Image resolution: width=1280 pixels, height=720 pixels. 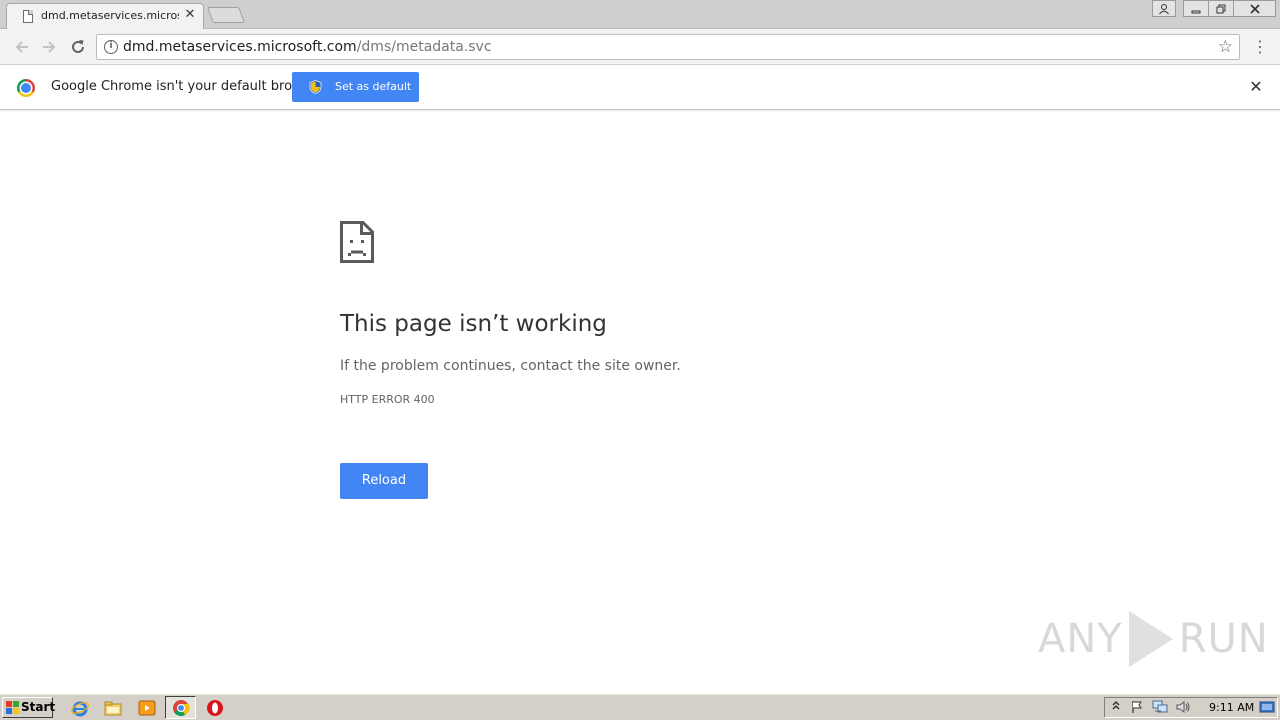 I want to click on window-close-button, so click(x=1254, y=8).